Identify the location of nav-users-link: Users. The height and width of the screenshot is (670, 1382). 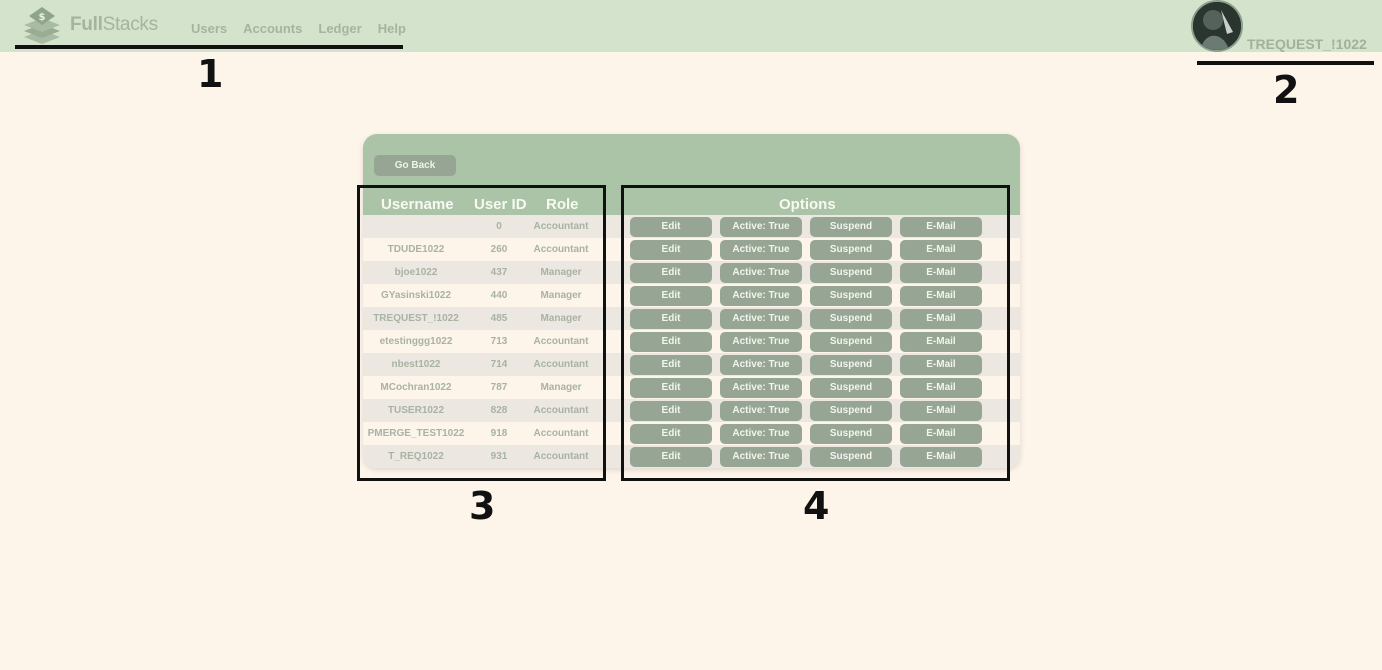
(209, 28).